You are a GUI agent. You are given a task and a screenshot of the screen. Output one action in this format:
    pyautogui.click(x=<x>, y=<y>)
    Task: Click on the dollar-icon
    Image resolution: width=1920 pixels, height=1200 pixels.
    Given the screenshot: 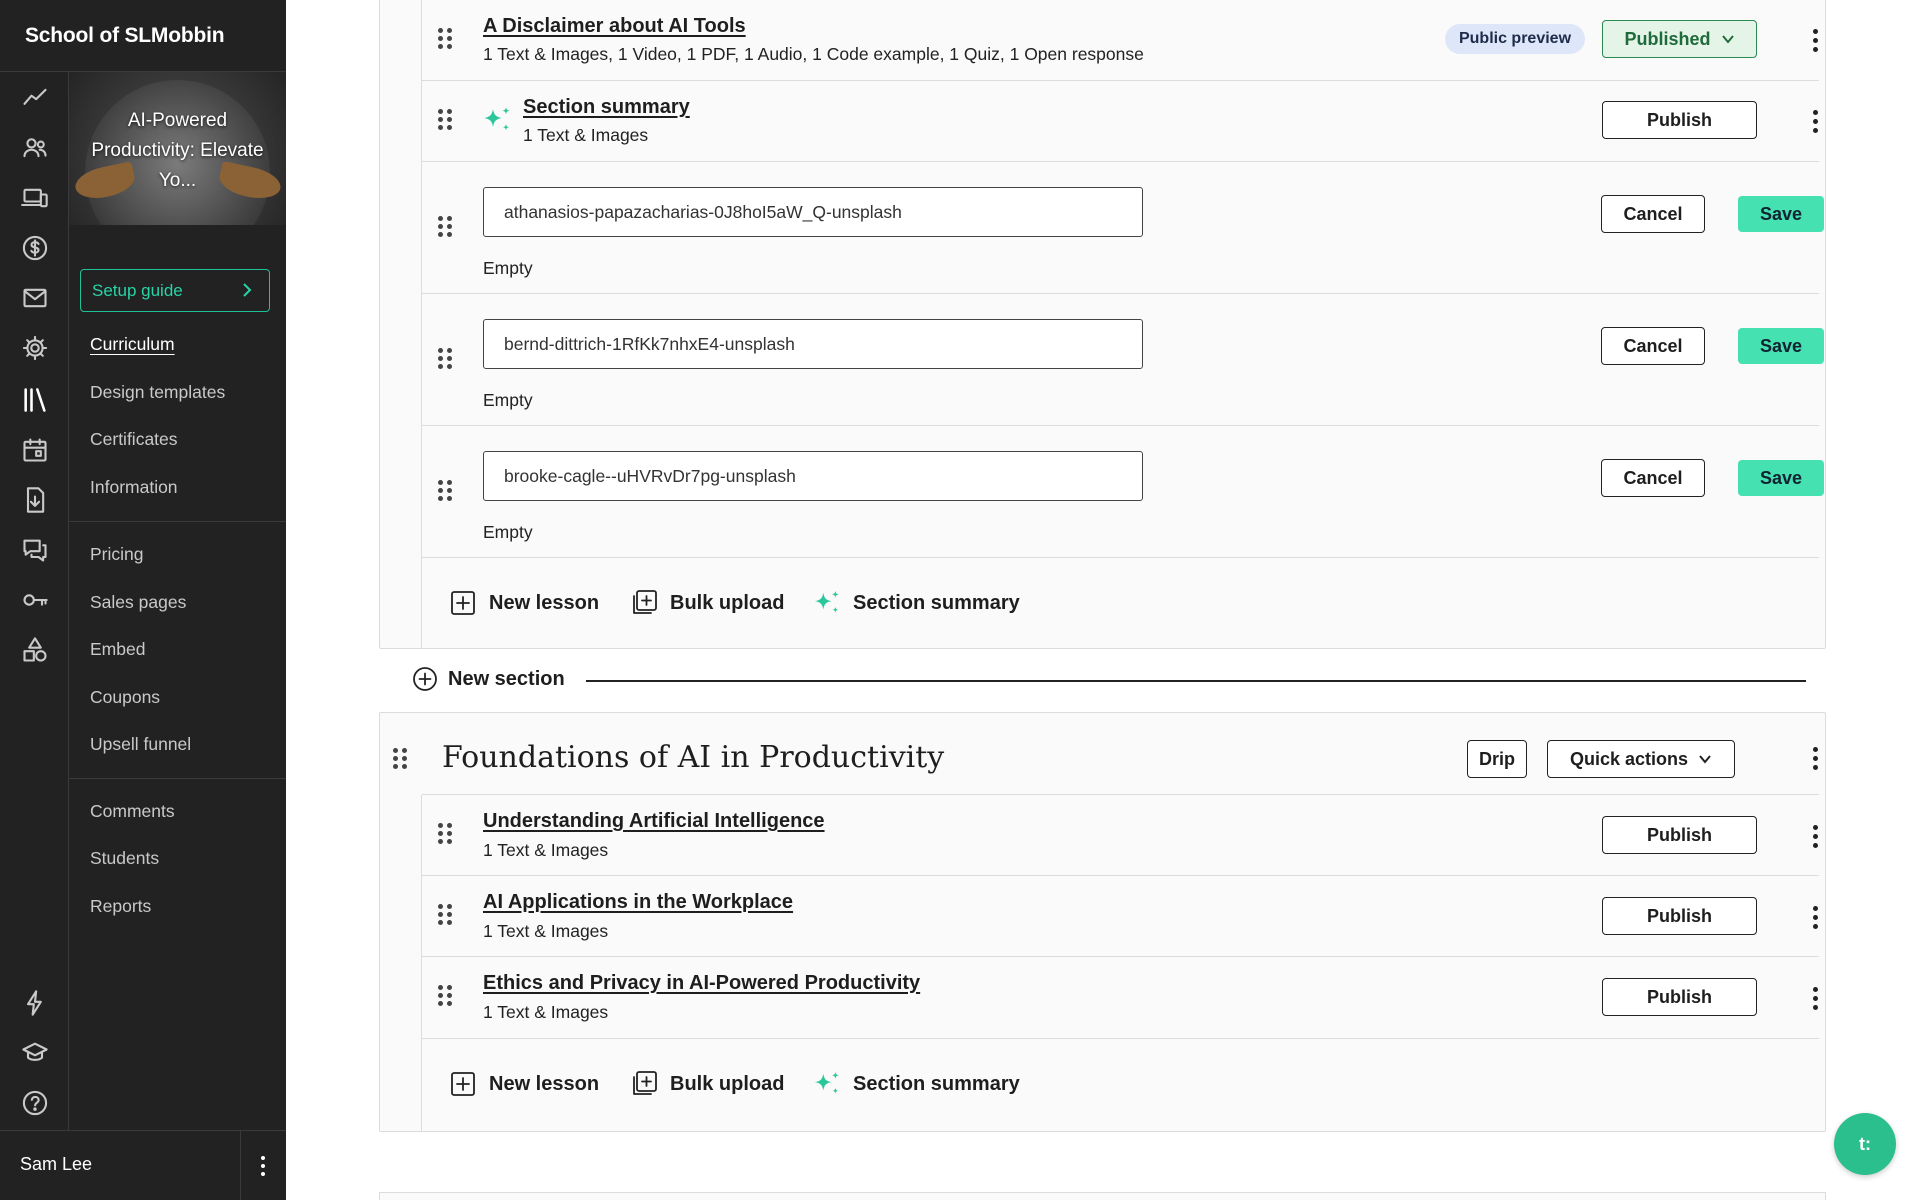 What is the action you would take?
    pyautogui.click(x=35, y=248)
    